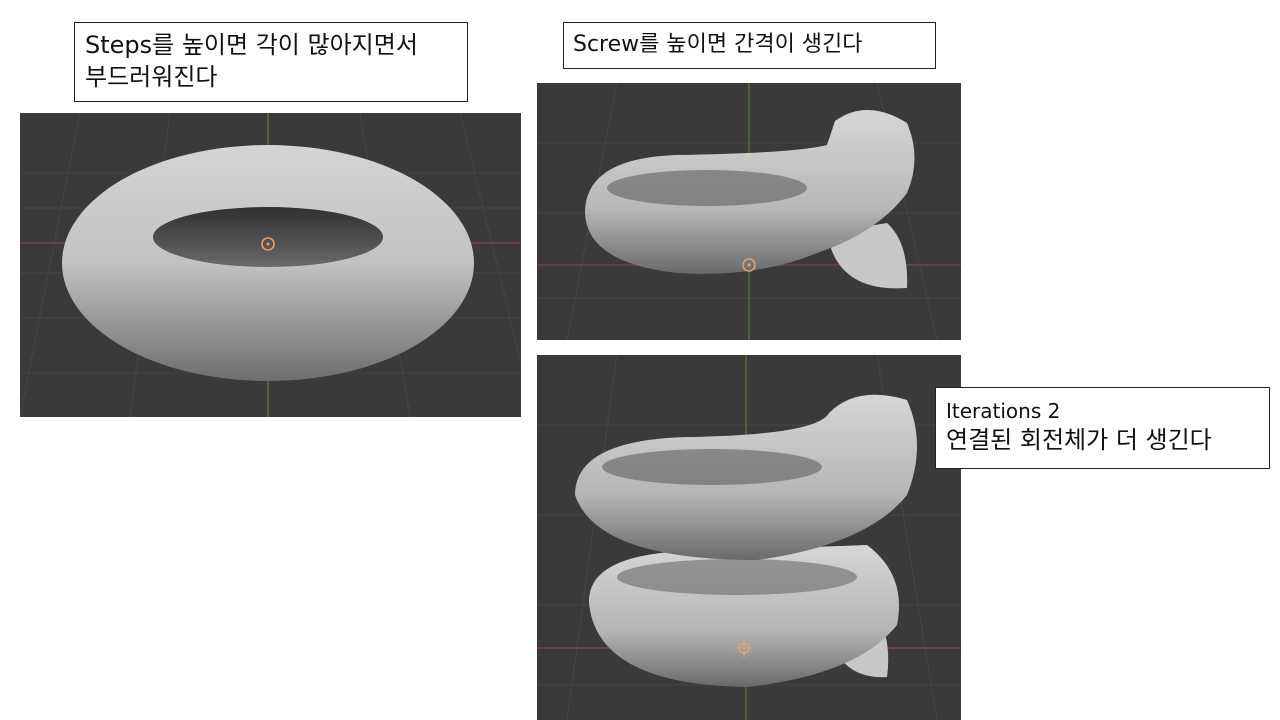 The image size is (1280, 720). I want to click on screw-scene, so click(749, 211).